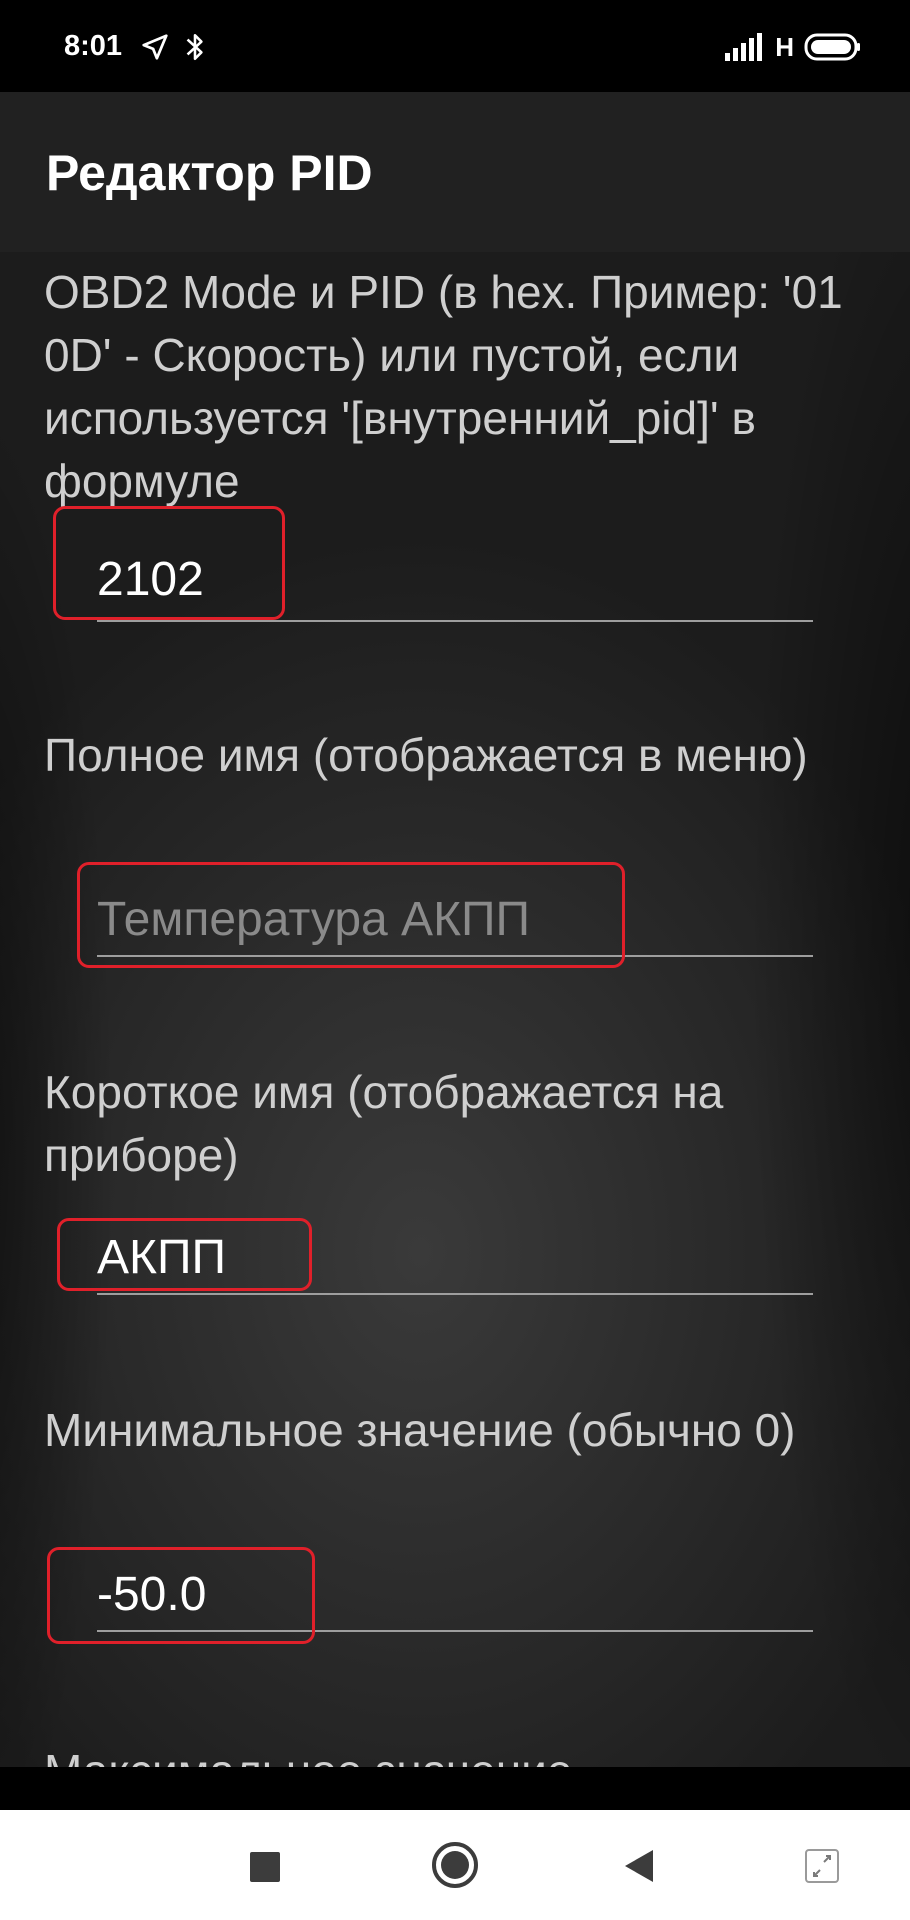  What do you see at coordinates (209, 173) in the screenshot?
I see `page-title: Редактор PID` at bounding box center [209, 173].